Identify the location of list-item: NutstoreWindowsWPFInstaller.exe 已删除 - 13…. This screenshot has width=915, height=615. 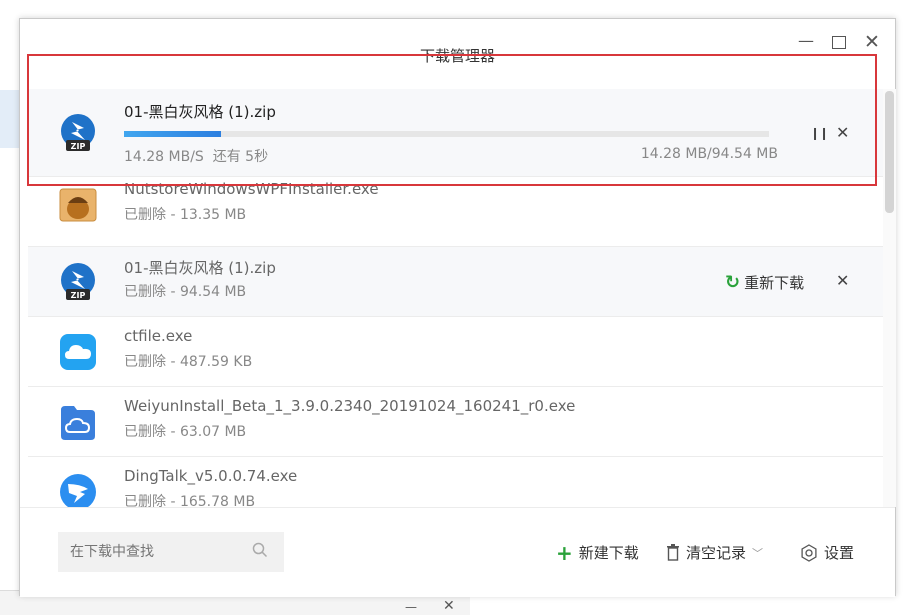
(455, 212).